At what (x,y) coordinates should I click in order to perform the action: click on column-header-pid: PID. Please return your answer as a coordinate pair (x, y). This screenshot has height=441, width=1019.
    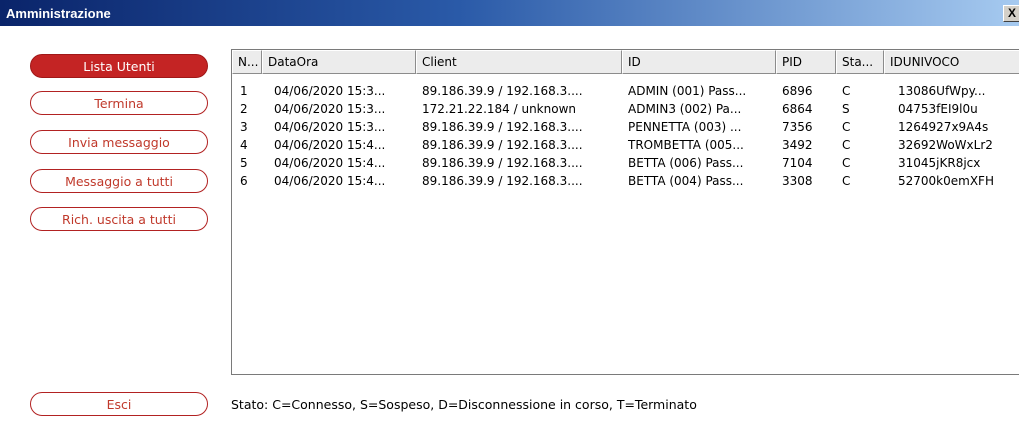
    Looking at the image, I should click on (806, 62).